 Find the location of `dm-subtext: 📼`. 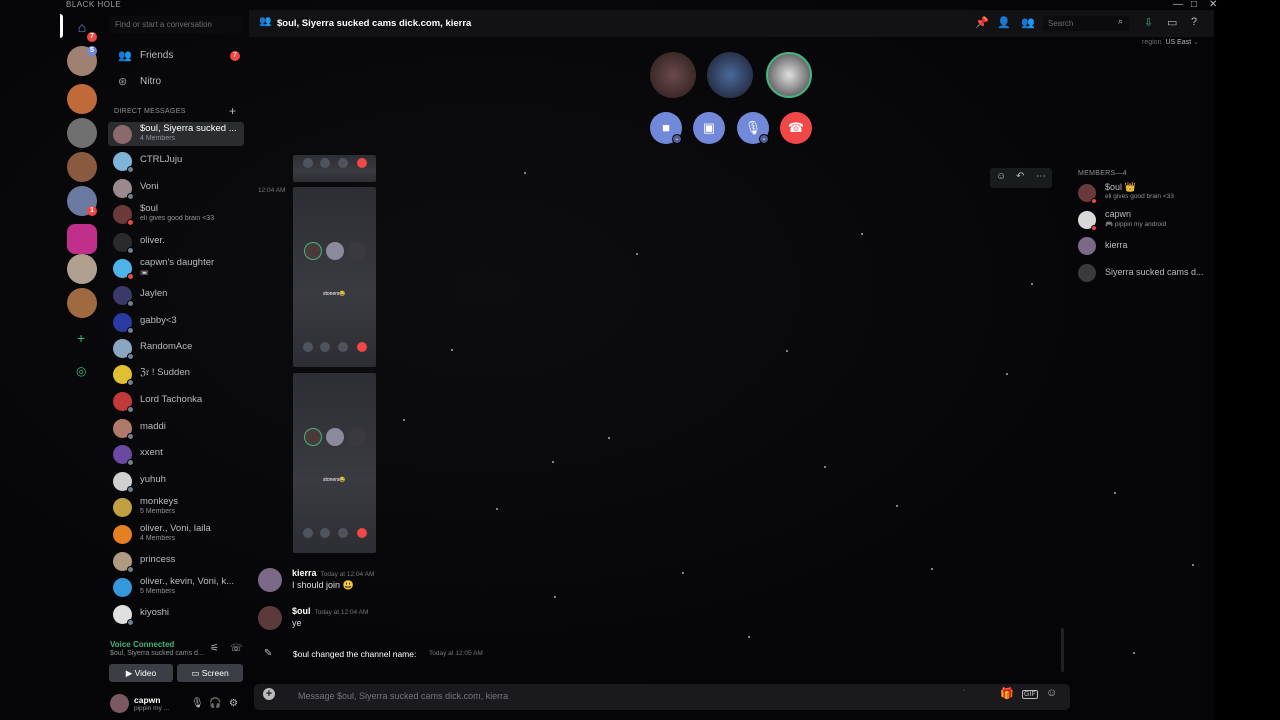

dm-subtext: 📼 is located at coordinates (144, 273).